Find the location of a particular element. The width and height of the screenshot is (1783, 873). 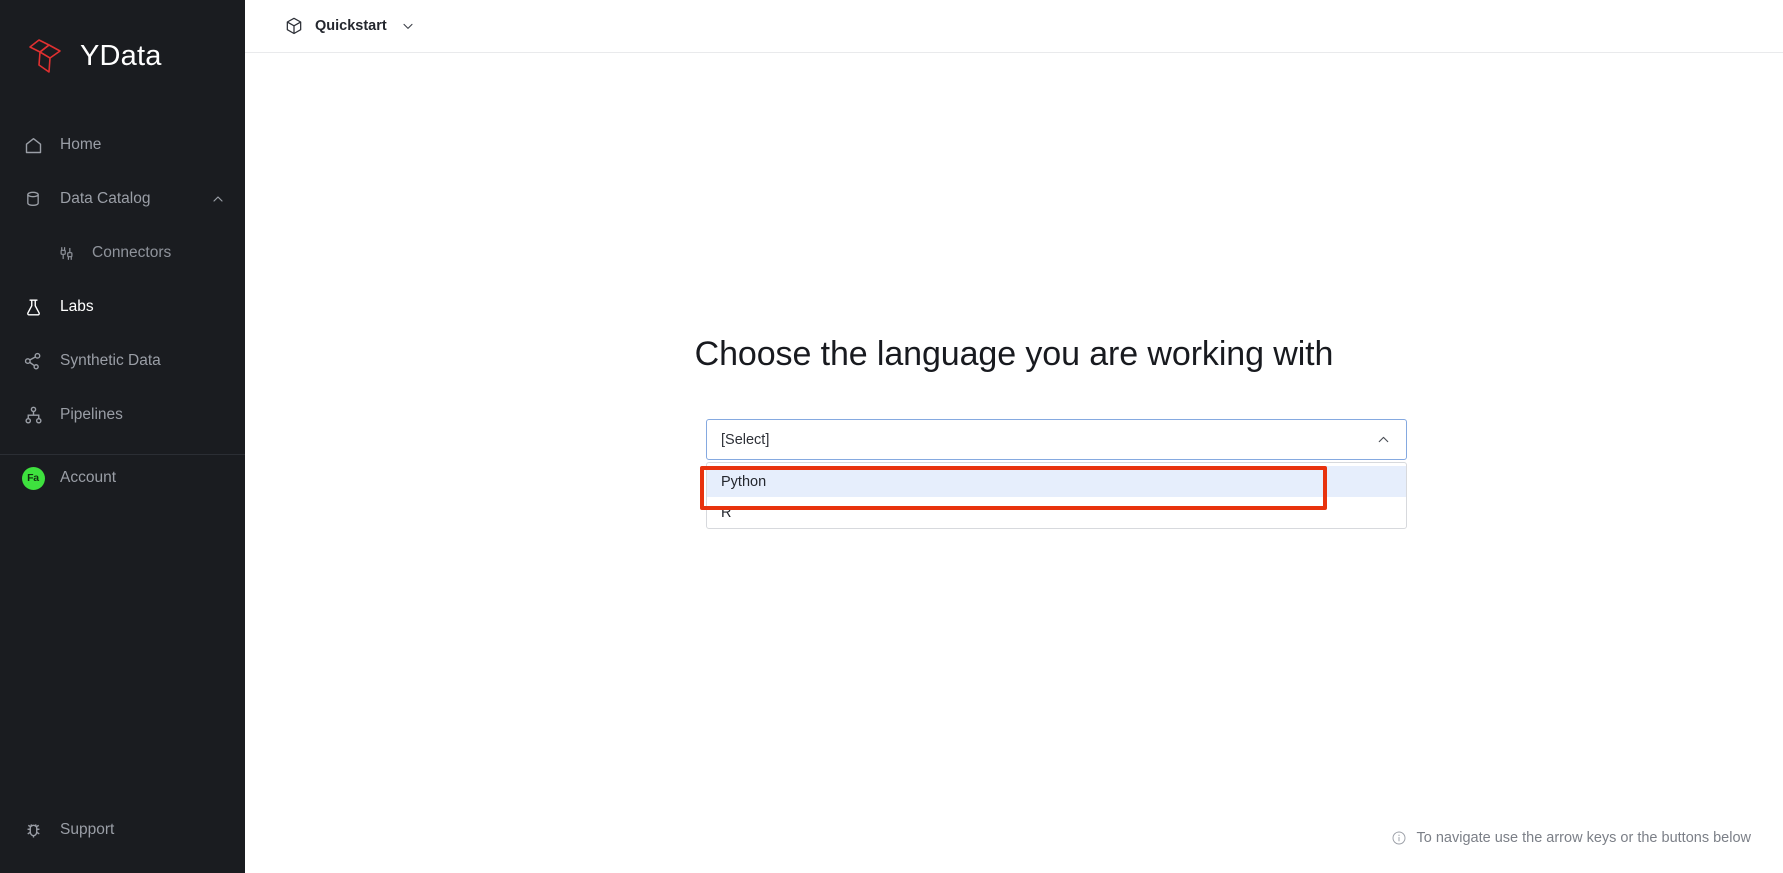

share-nodes-icon is located at coordinates (33, 361).